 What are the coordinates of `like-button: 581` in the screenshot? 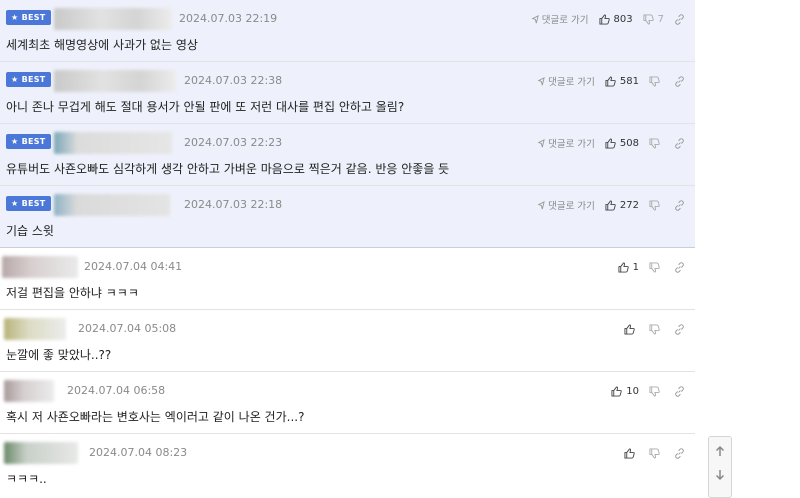 It's located at (622, 81).